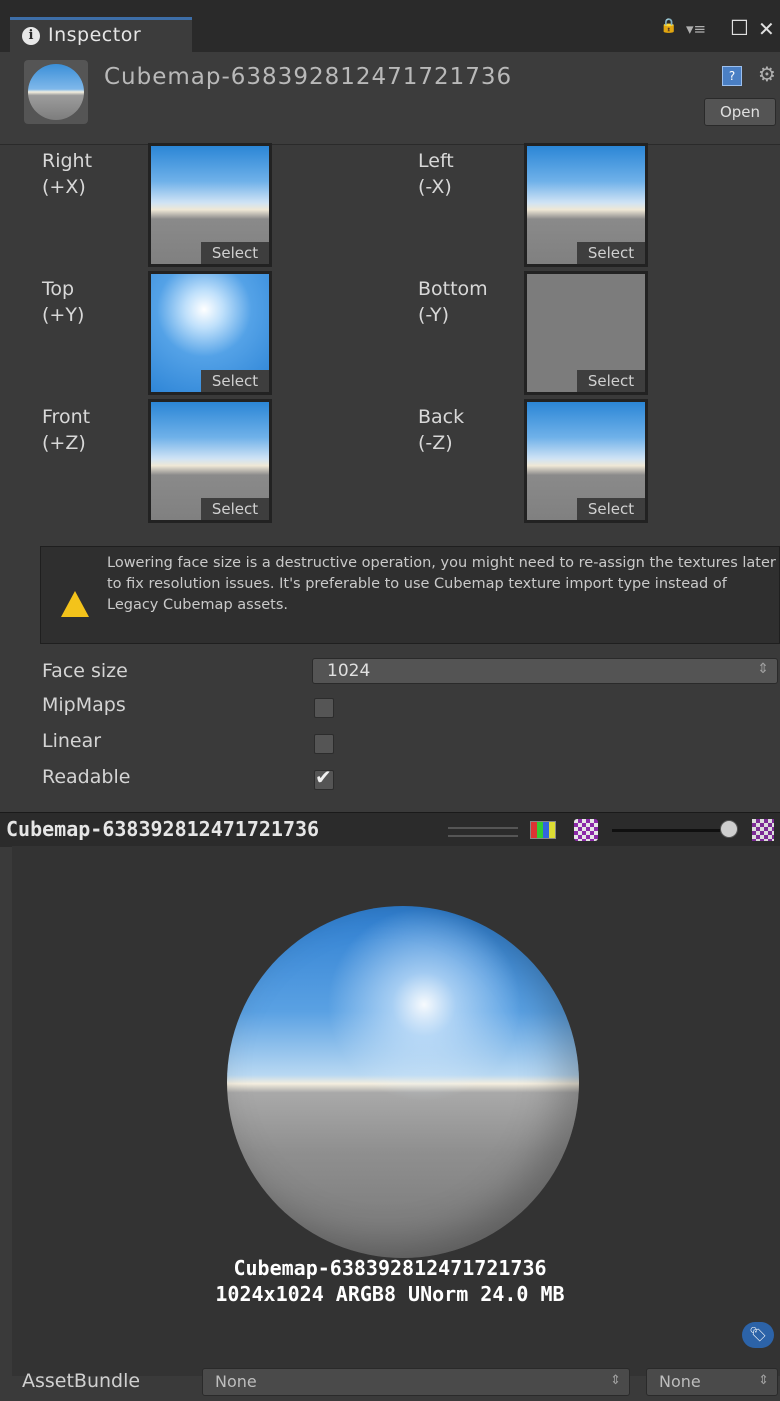  I want to click on readable-checkbox: ✔, so click(324, 777).